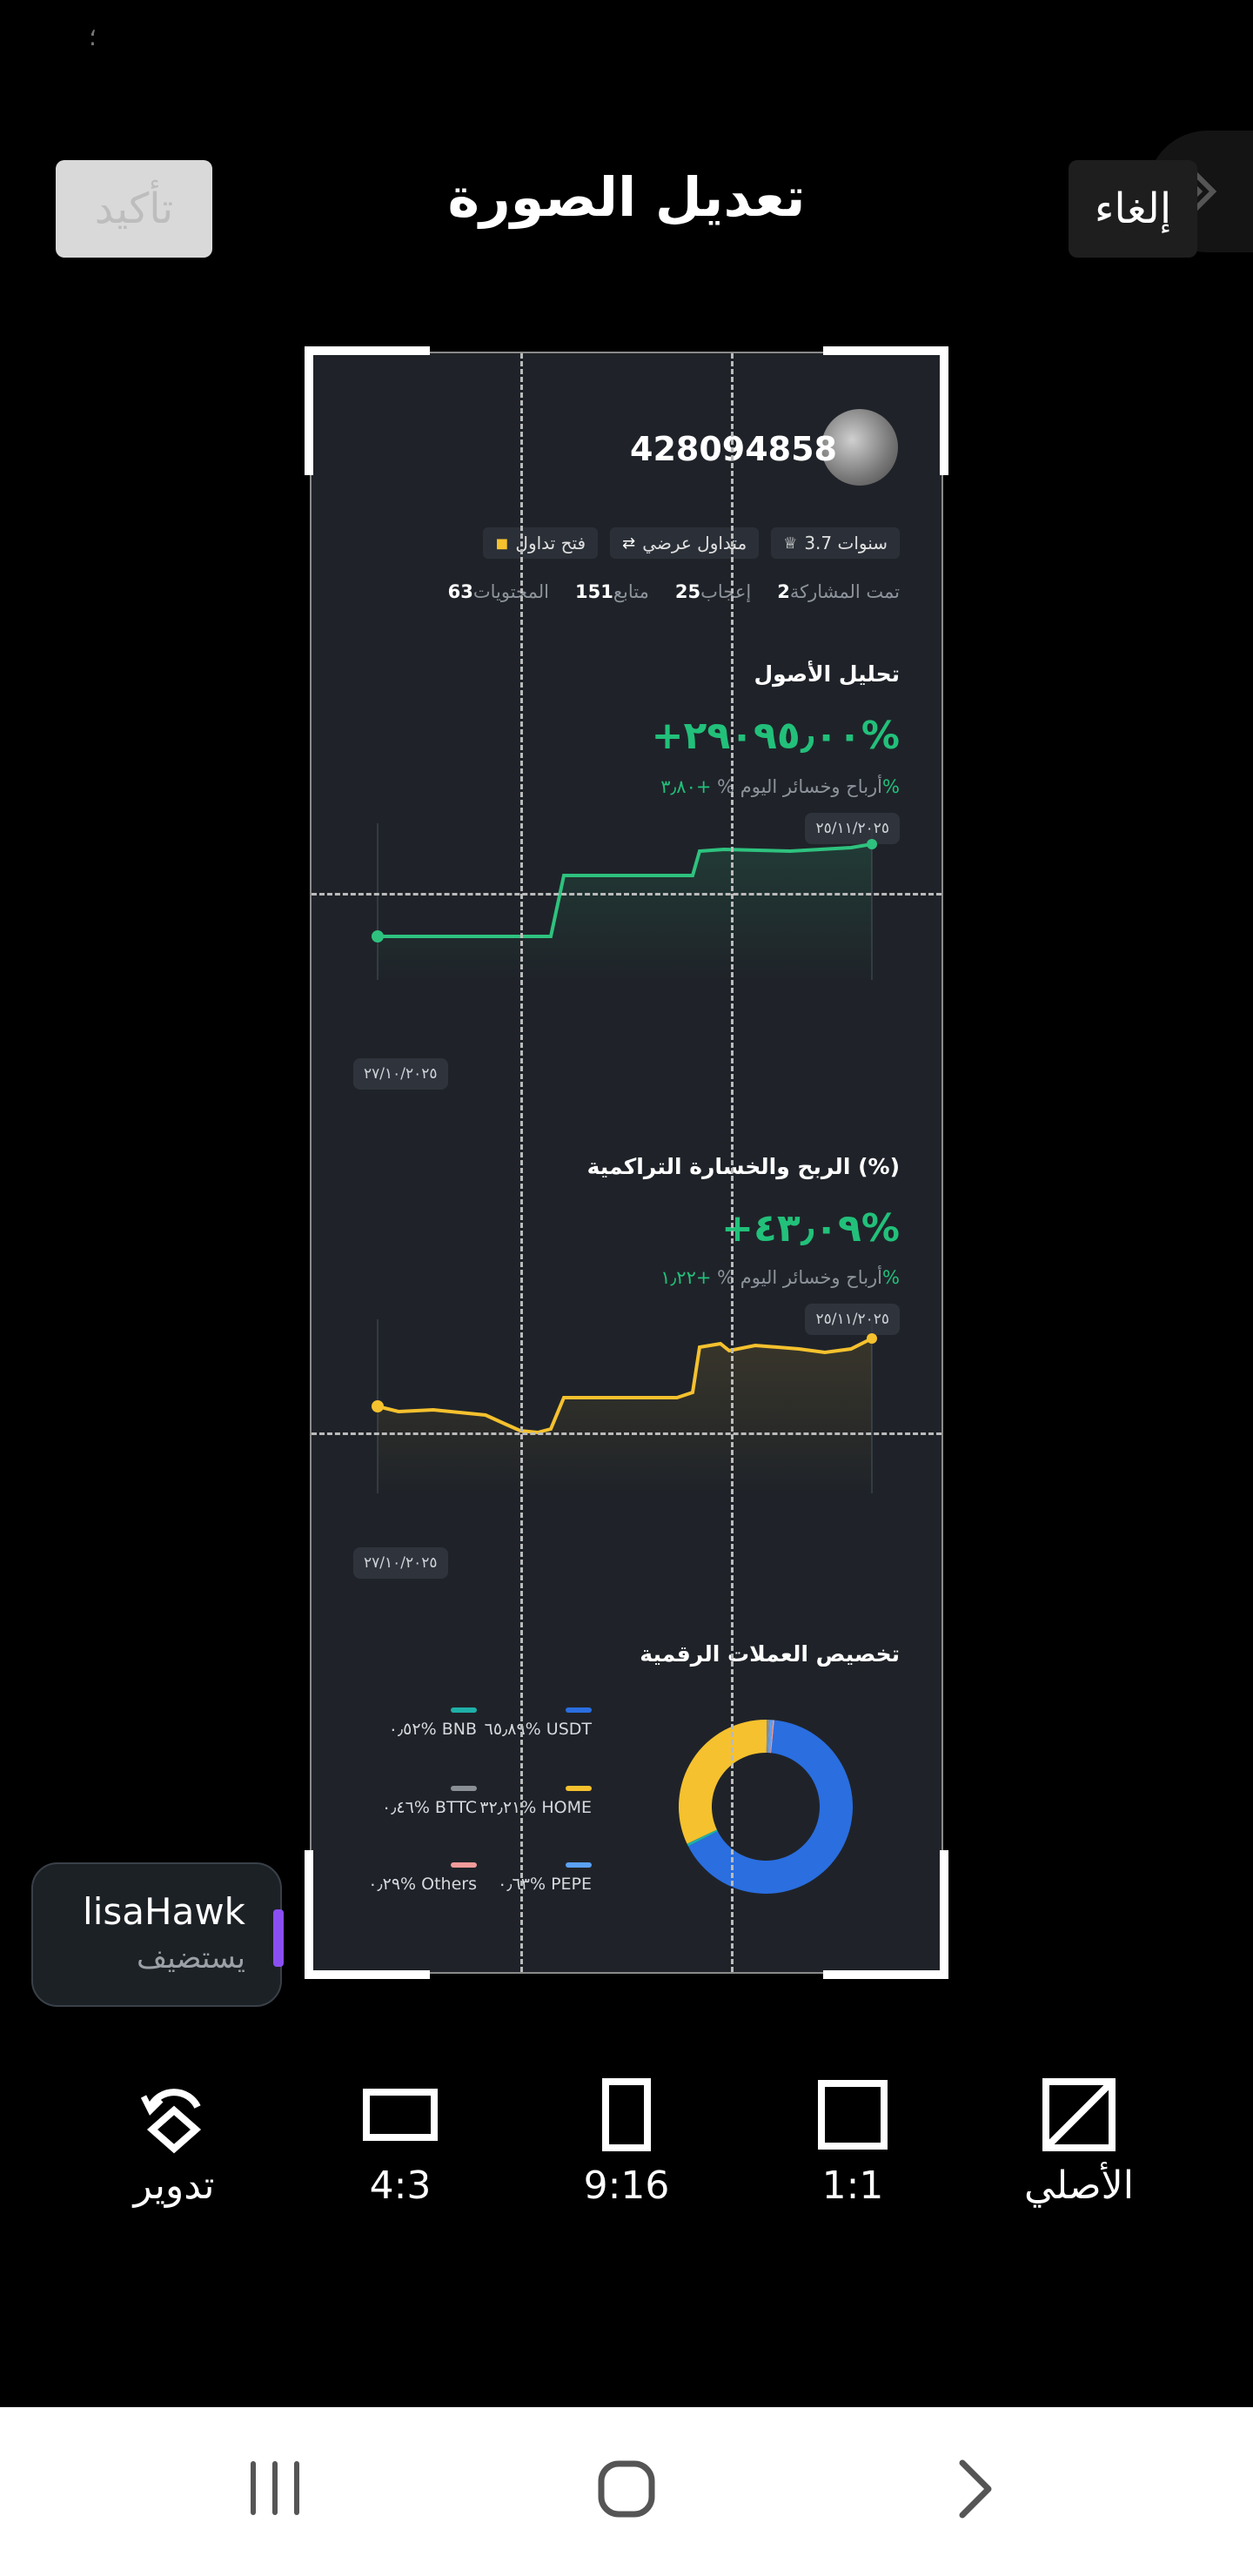 The width and height of the screenshot is (1253, 2576). I want to click on grid-line-v1, so click(521, 1162).